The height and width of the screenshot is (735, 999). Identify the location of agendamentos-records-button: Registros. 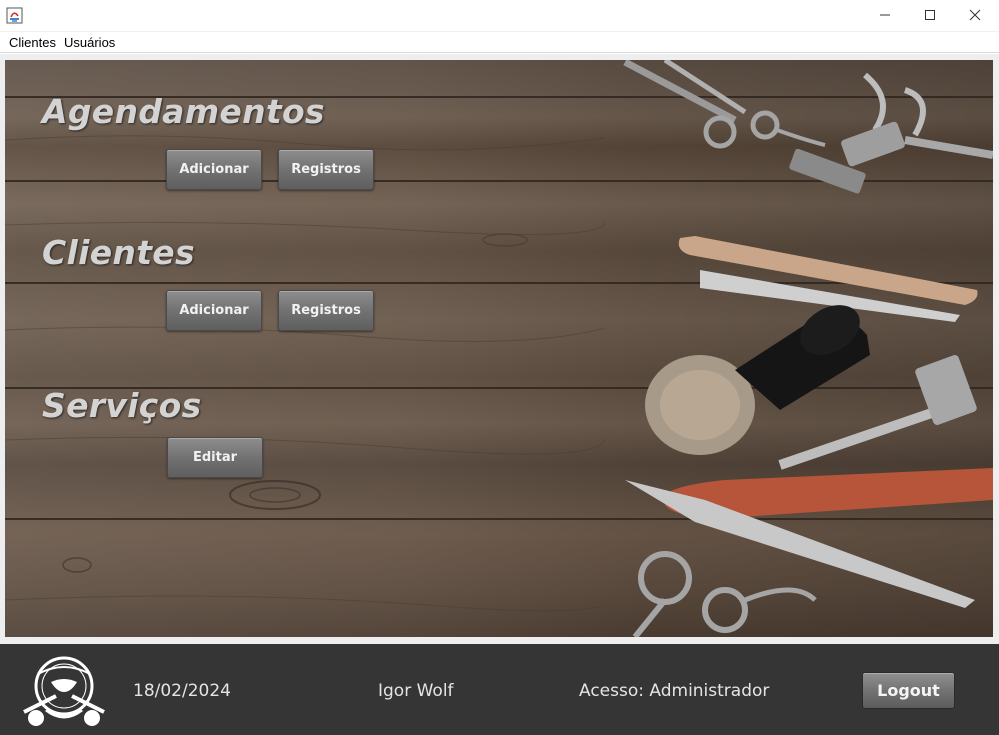
(326, 169).